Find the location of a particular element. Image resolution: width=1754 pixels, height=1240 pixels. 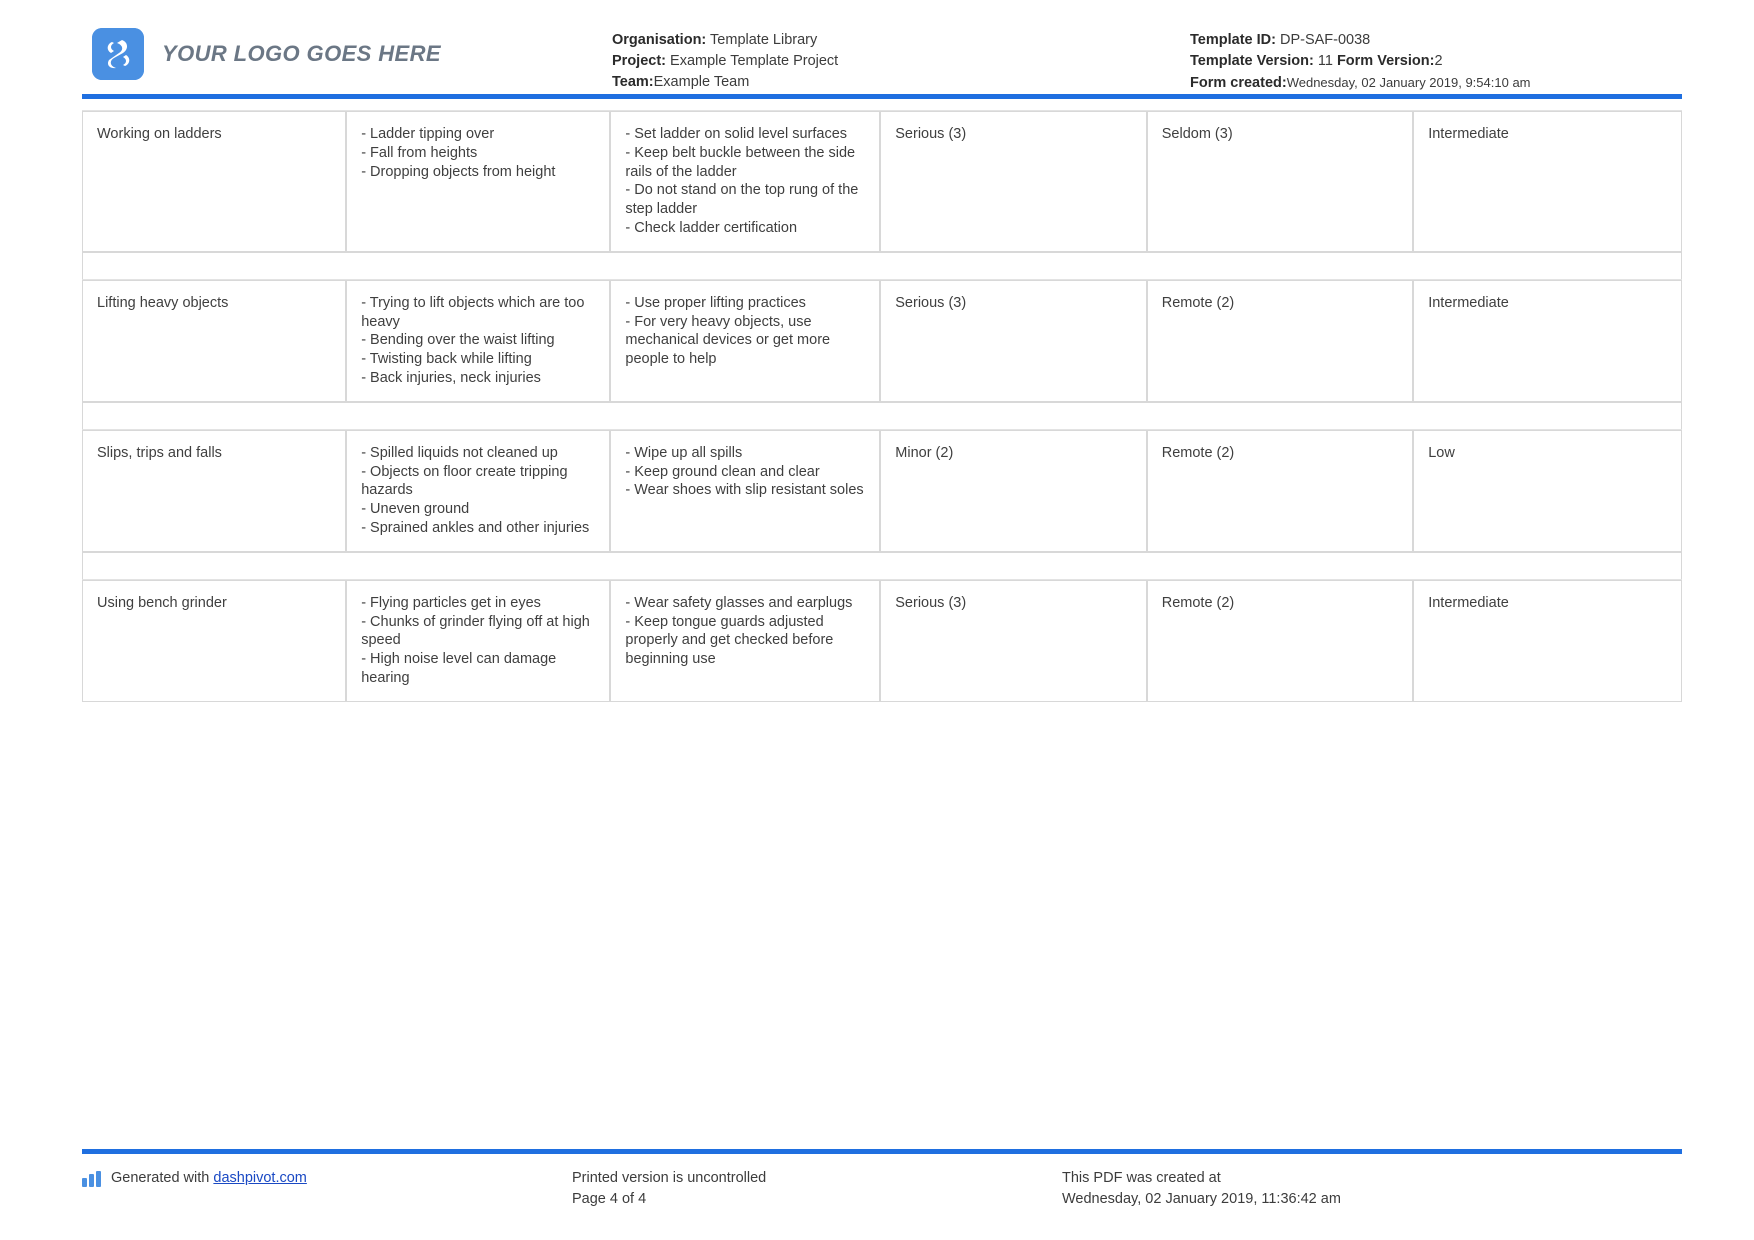

control-line: - Check ladder certification is located at coordinates (711, 227).